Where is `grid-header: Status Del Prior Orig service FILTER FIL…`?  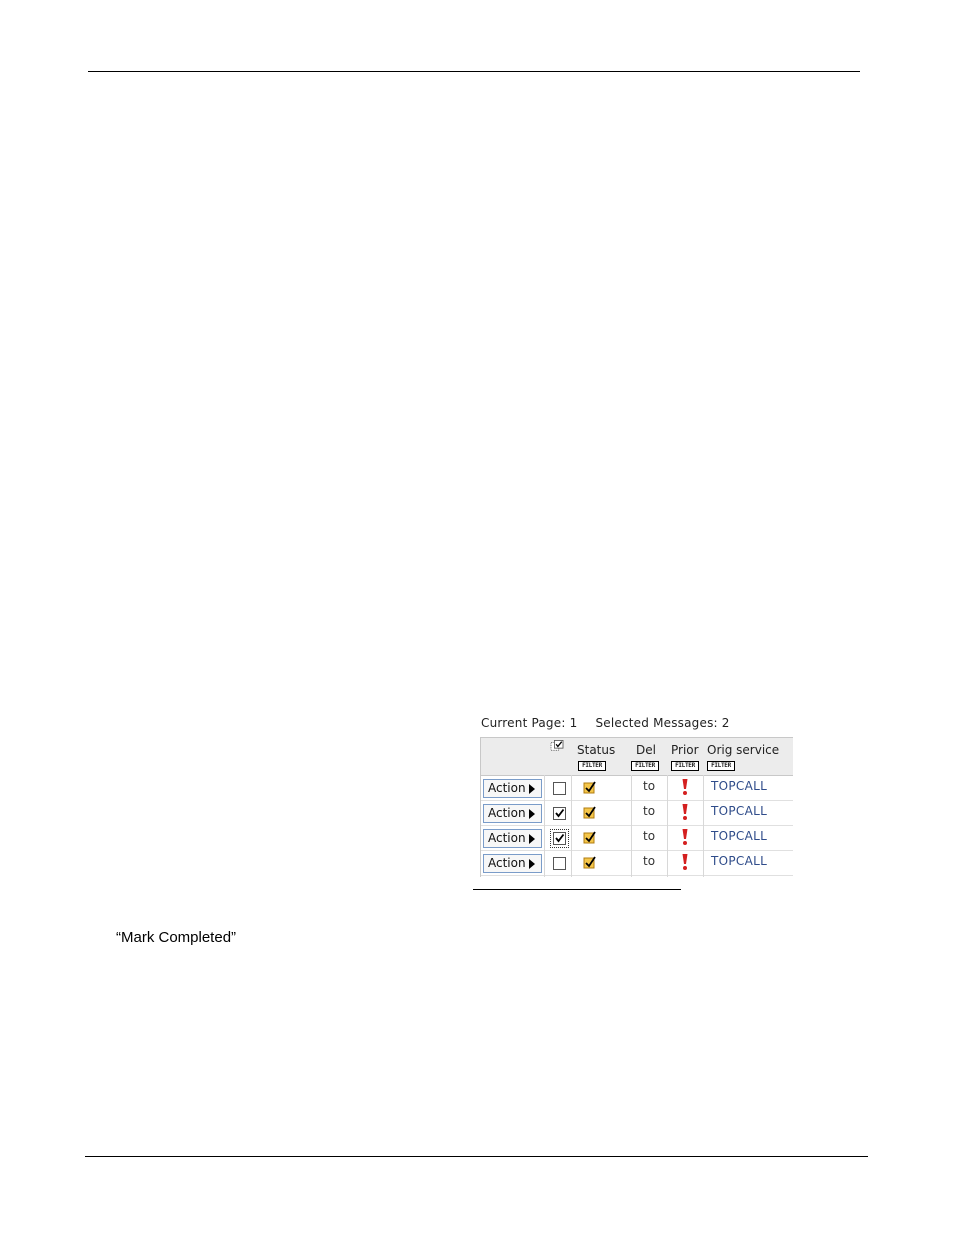
grid-header: Status Del Prior Orig service FILTER FIL… is located at coordinates (637, 757).